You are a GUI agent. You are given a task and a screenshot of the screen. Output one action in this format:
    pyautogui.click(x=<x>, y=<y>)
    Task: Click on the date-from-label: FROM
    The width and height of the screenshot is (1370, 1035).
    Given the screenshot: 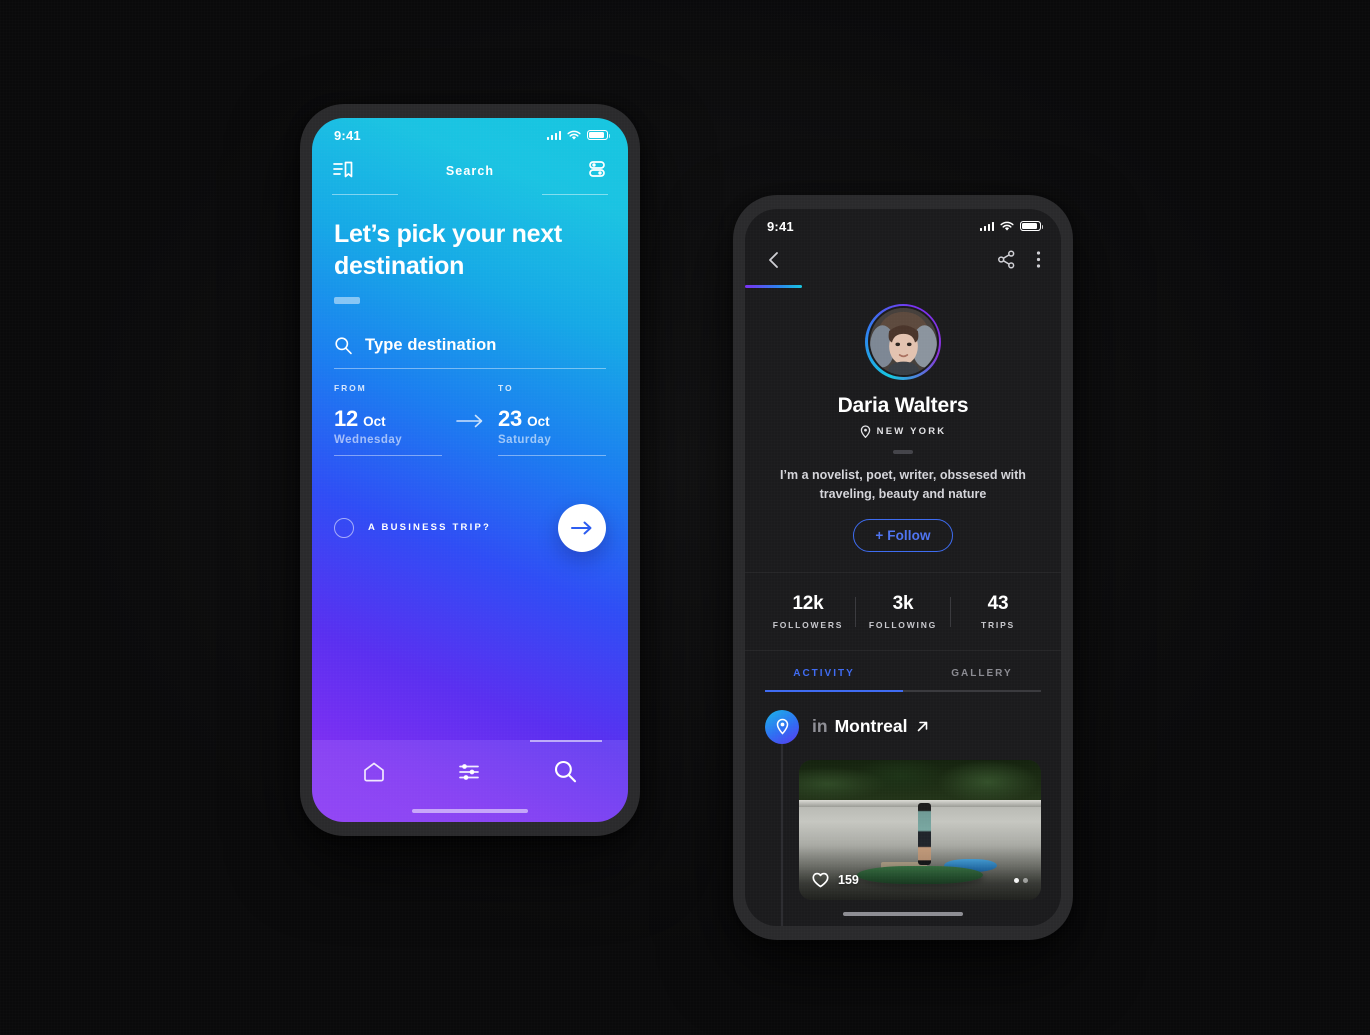 What is the action you would take?
    pyautogui.click(x=350, y=387)
    